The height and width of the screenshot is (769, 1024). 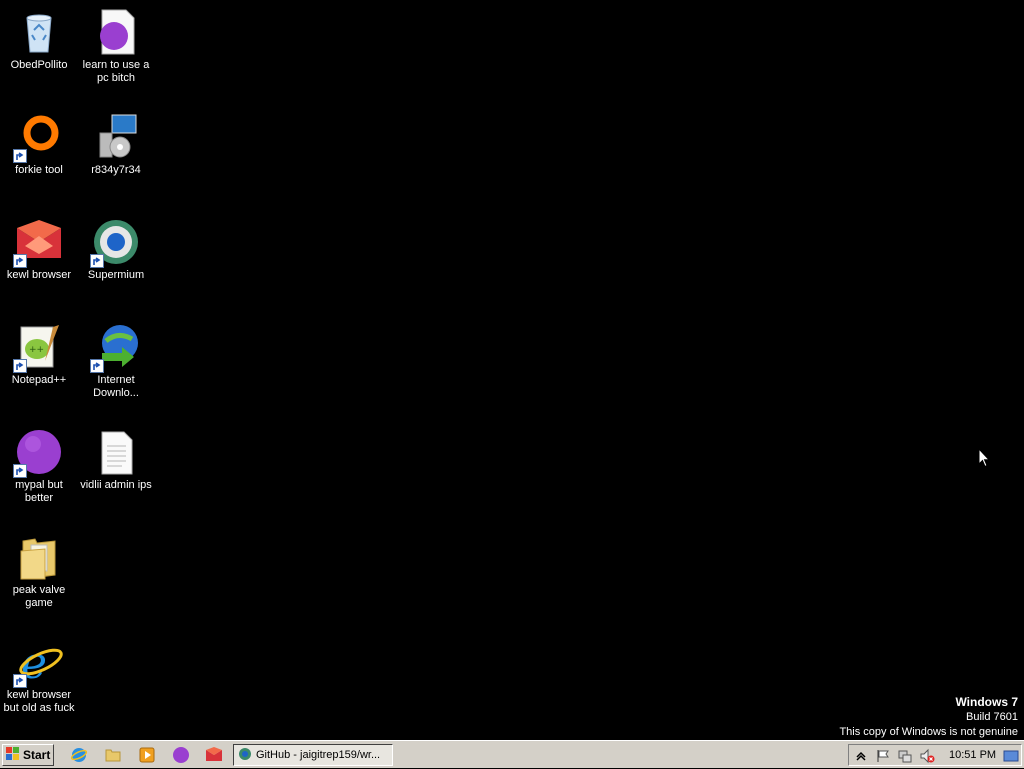 I want to click on show-desktop-icon, so click(x=1011, y=756).